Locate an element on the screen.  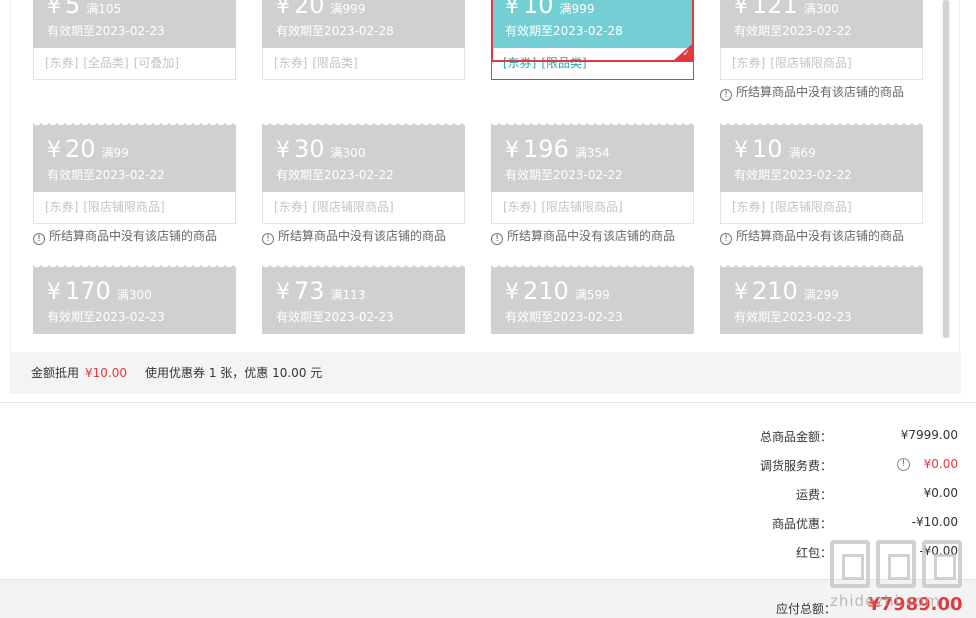
service-fee-value: ¥0.00 is located at coordinates (940, 464).